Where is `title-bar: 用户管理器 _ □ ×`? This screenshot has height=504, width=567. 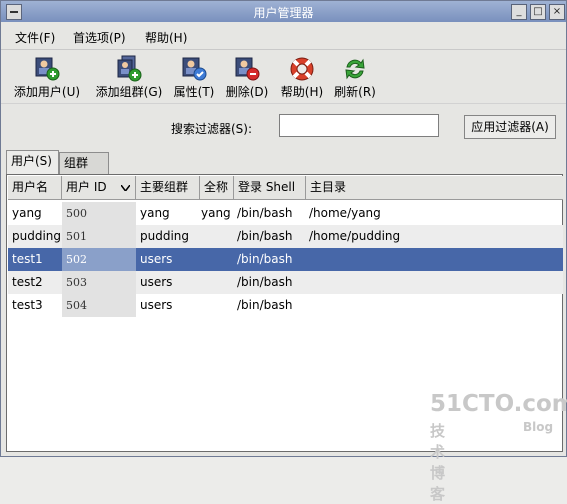 title-bar: 用户管理器 _ □ × is located at coordinates (283, 11).